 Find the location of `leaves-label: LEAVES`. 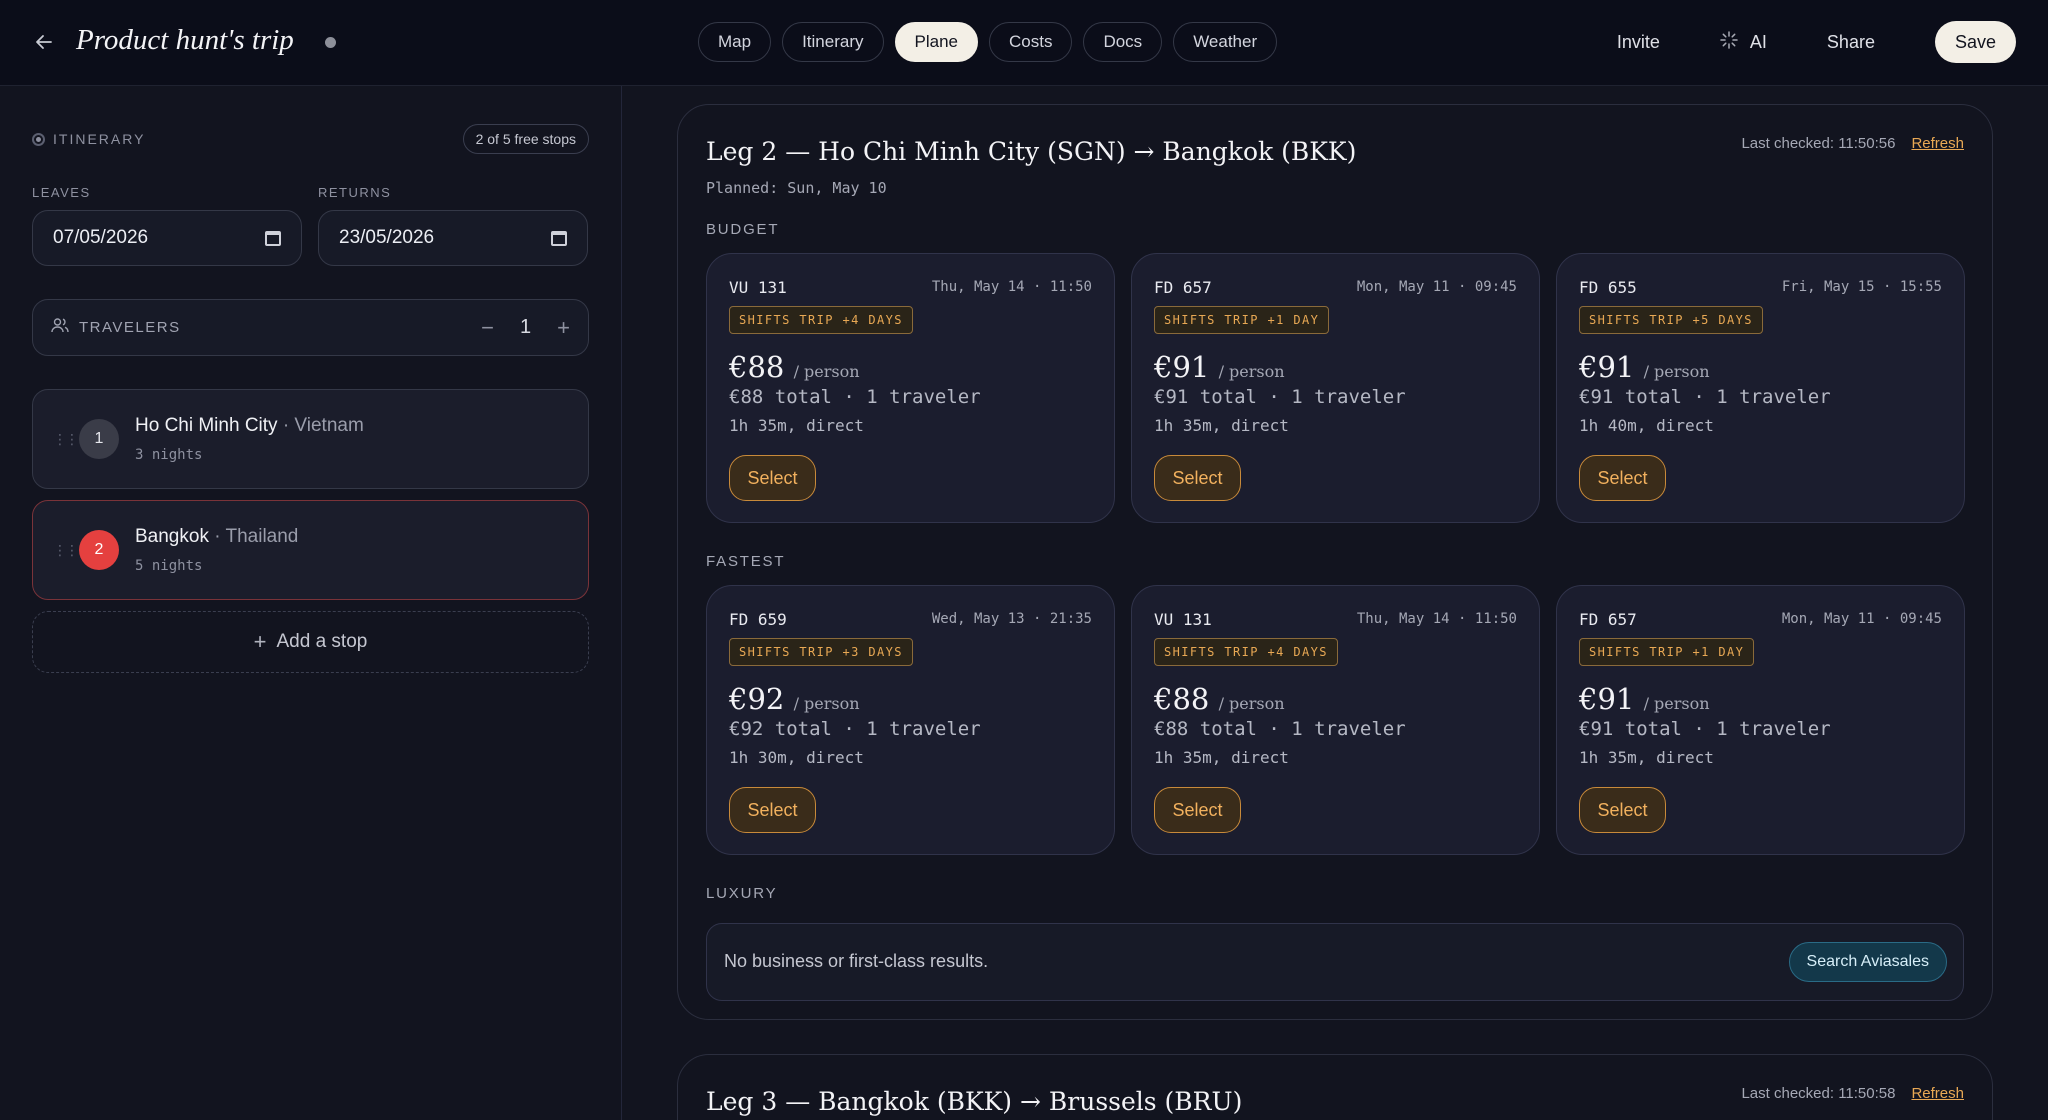

leaves-label: LEAVES is located at coordinates (61, 192).